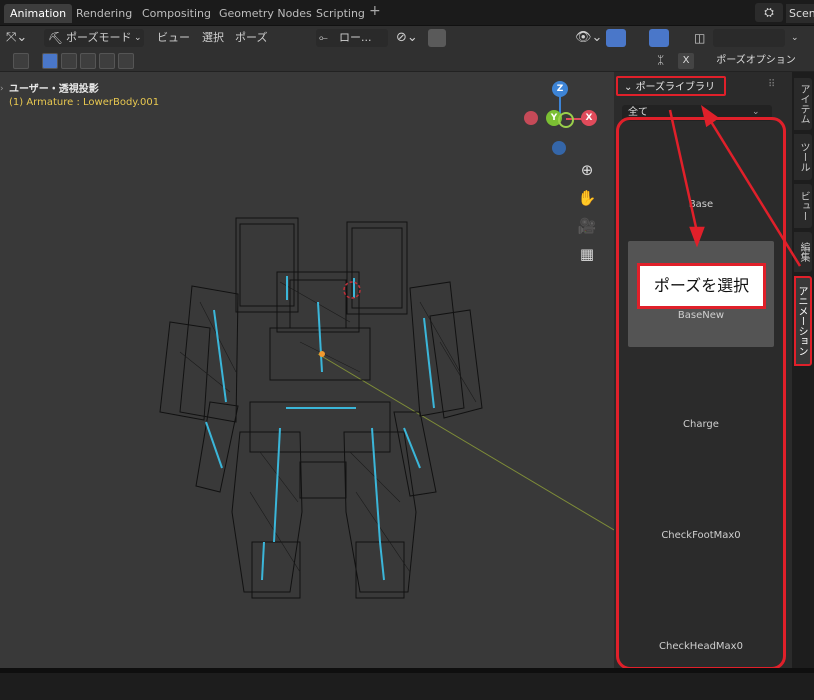 The width and height of the screenshot is (814, 700). What do you see at coordinates (701, 286) in the screenshot?
I see `select-pose-callout: ポーズを選択` at bounding box center [701, 286].